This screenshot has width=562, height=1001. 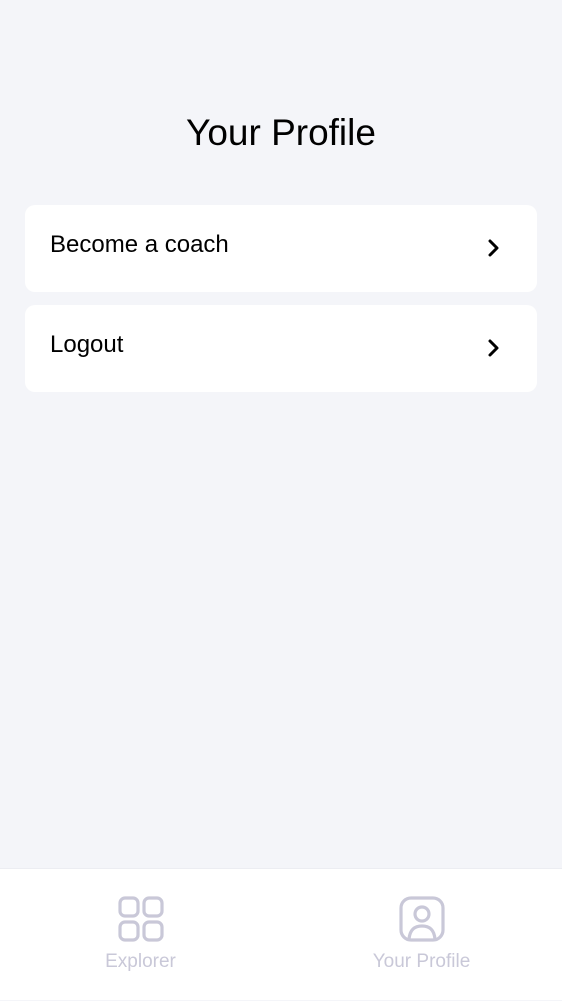 I want to click on bottom-nav: Explorer Your Profile, so click(x=281, y=934).